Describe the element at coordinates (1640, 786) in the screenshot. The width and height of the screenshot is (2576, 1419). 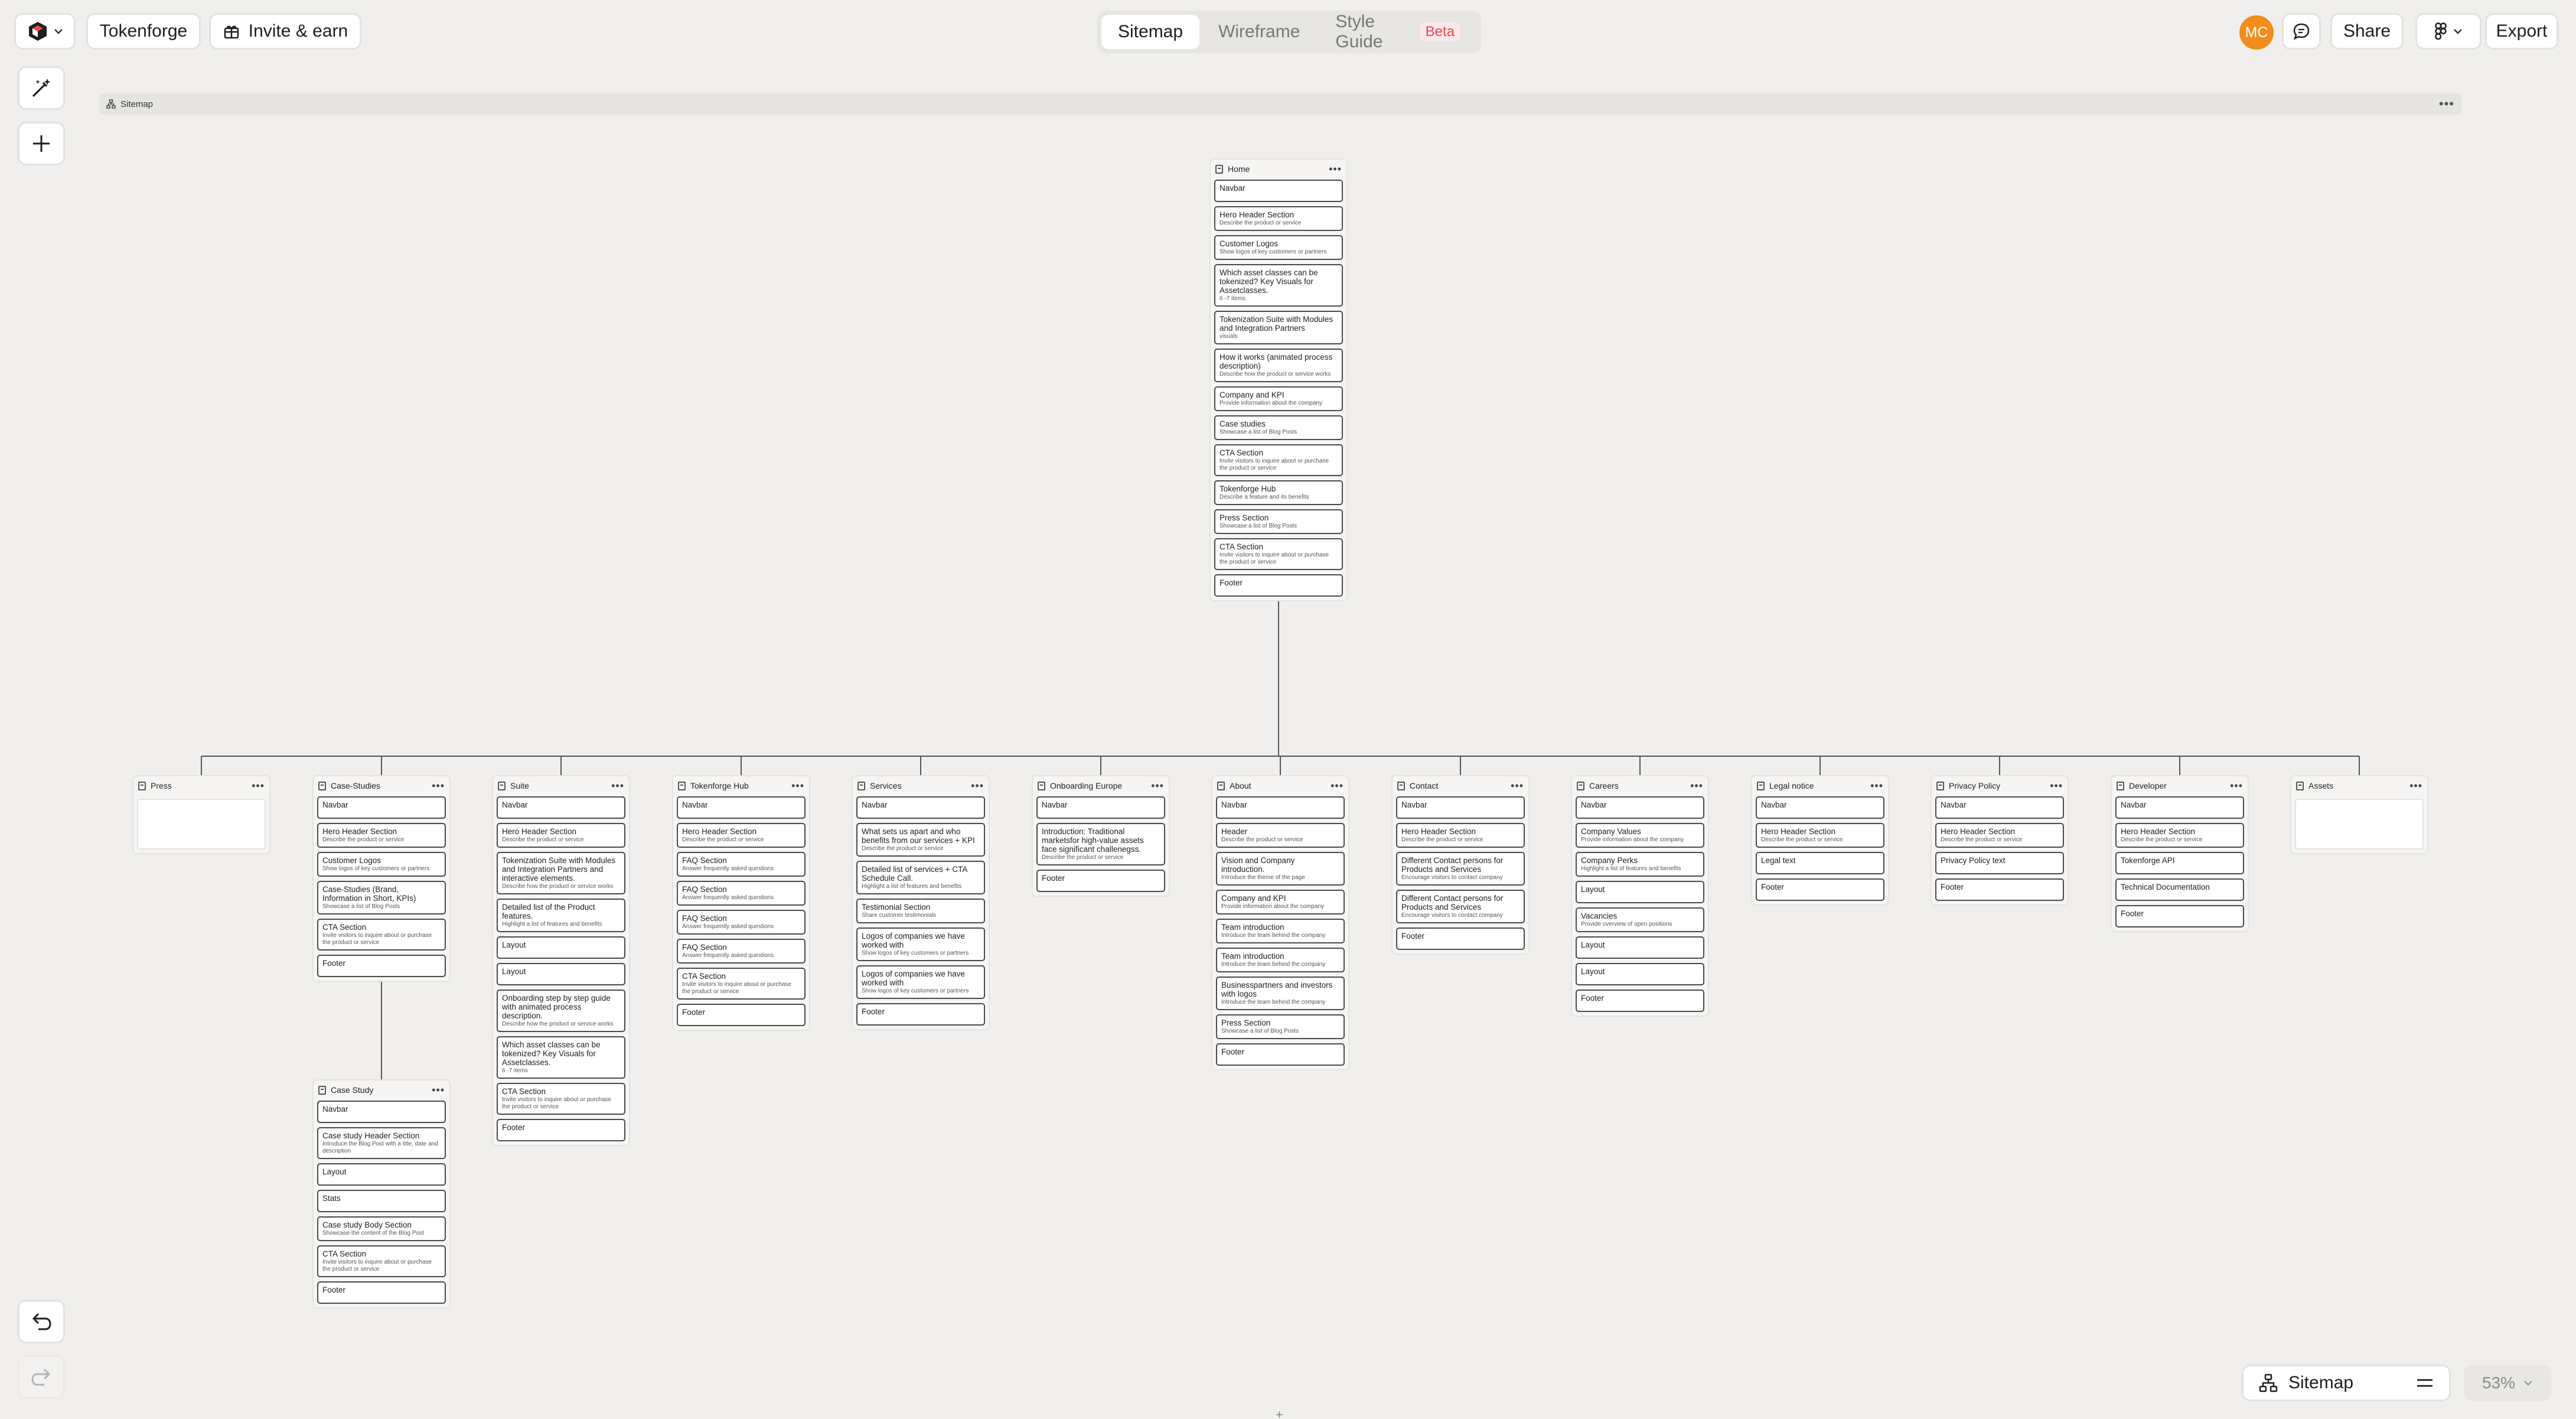
I see `page-card-header: Careers •••` at that location.